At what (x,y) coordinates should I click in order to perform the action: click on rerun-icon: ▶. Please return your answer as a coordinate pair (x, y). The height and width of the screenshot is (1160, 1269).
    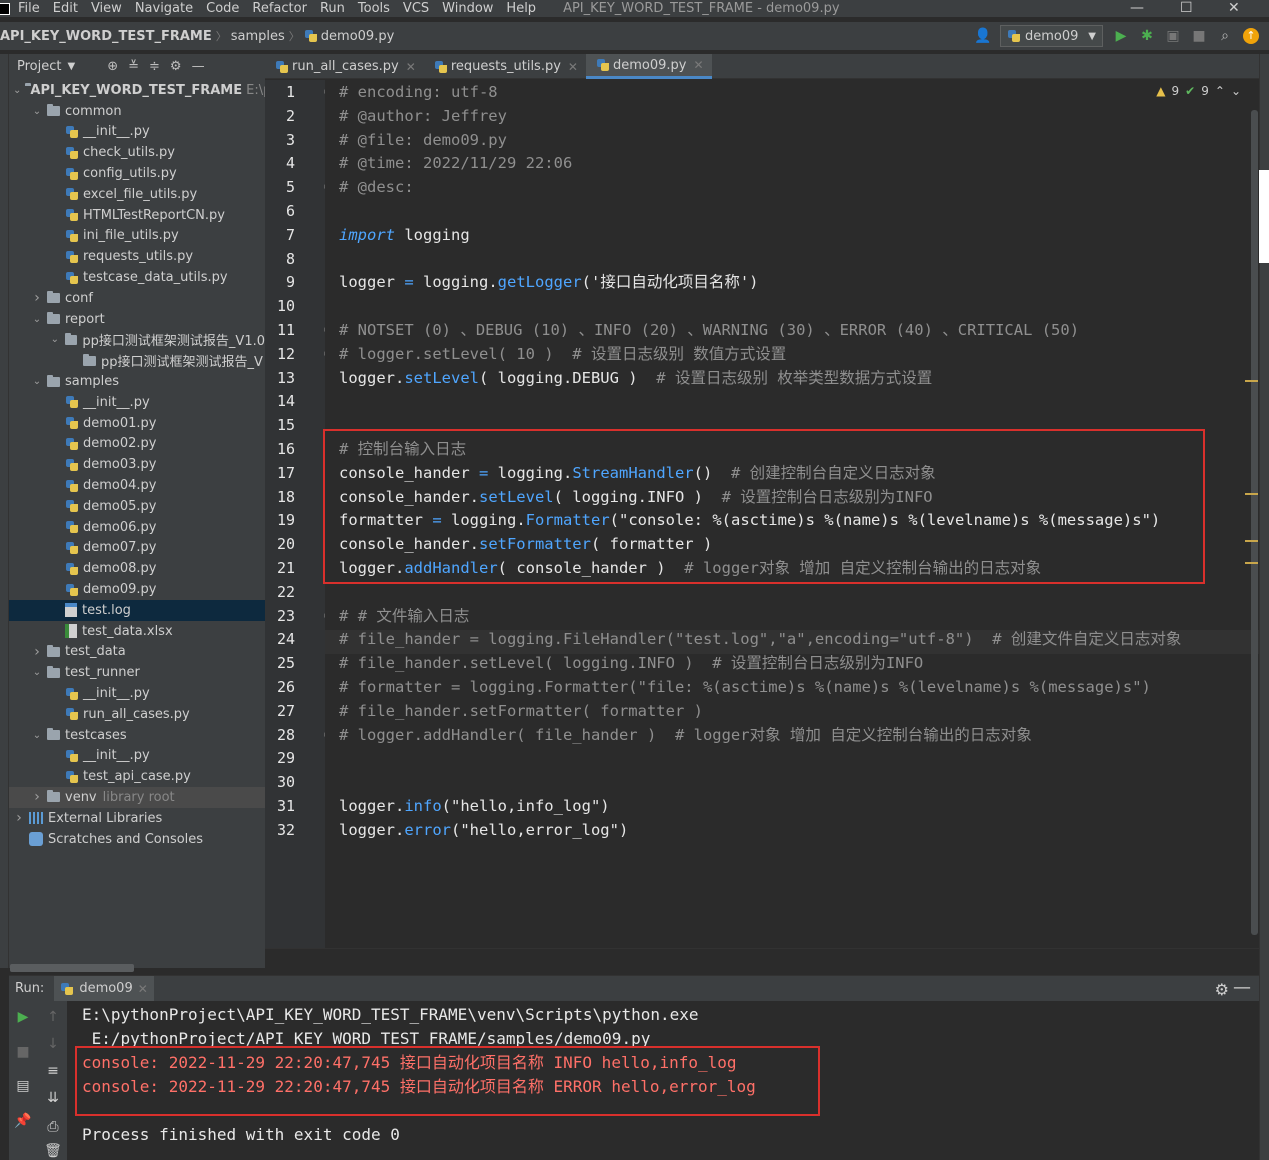
    Looking at the image, I should click on (23, 1017).